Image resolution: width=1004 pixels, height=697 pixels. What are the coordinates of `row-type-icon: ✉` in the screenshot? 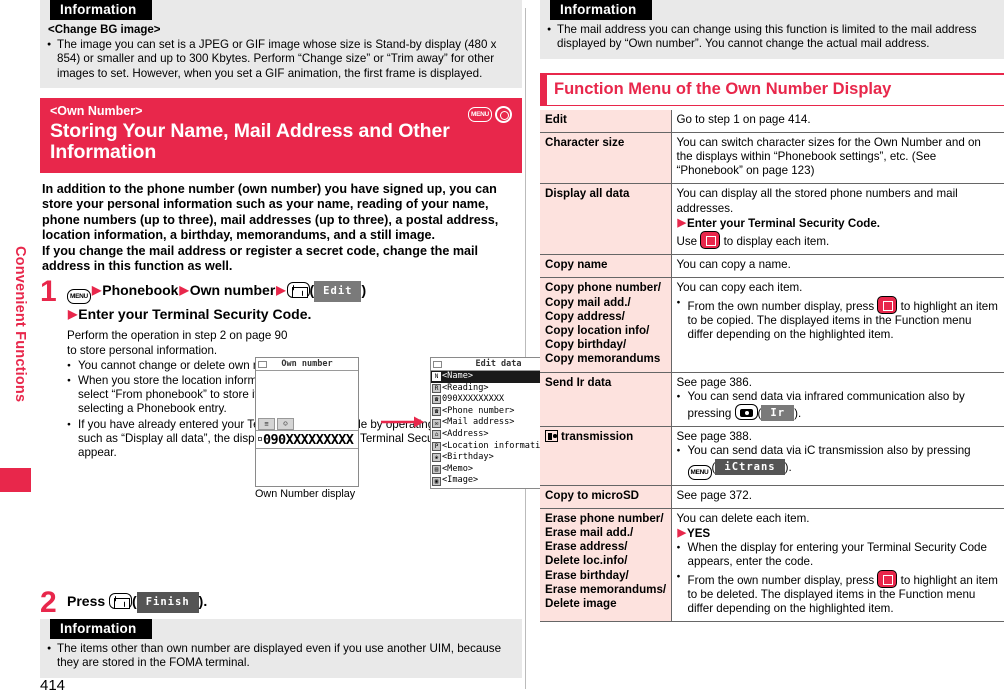 It's located at (436, 423).